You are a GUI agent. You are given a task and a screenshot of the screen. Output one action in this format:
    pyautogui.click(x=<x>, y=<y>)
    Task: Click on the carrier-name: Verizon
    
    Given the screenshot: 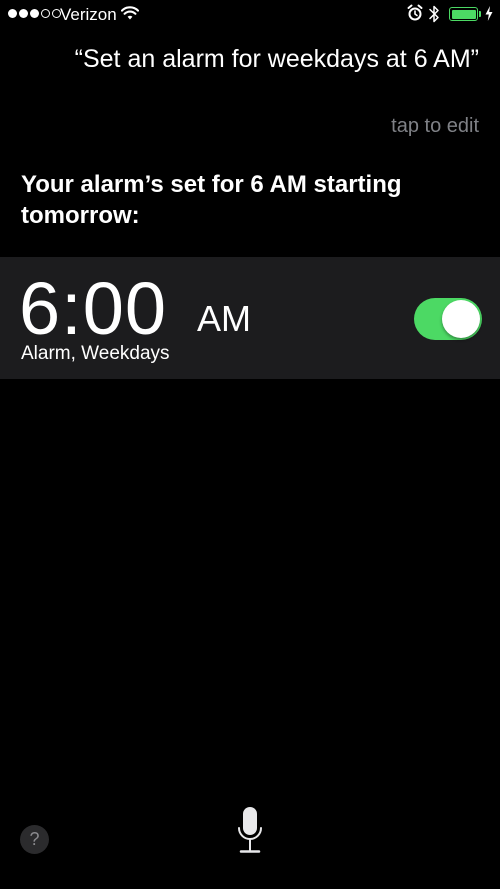 What is the action you would take?
    pyautogui.click(x=88, y=14)
    